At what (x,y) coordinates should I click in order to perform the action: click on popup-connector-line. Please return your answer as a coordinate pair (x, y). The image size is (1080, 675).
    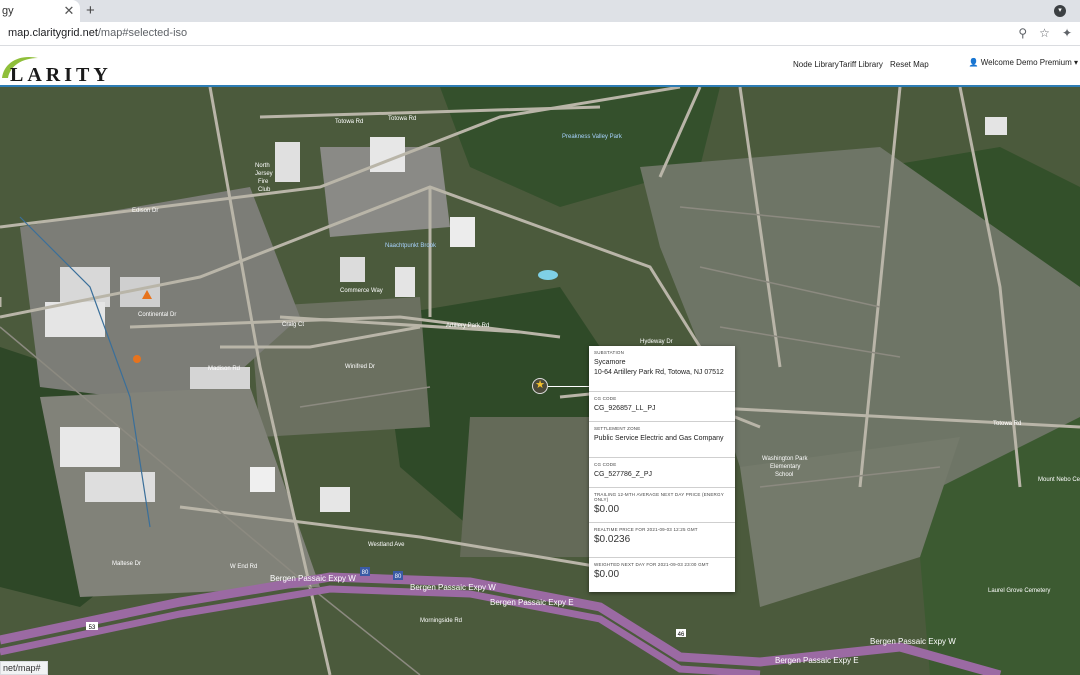
    Looking at the image, I should click on (568, 386).